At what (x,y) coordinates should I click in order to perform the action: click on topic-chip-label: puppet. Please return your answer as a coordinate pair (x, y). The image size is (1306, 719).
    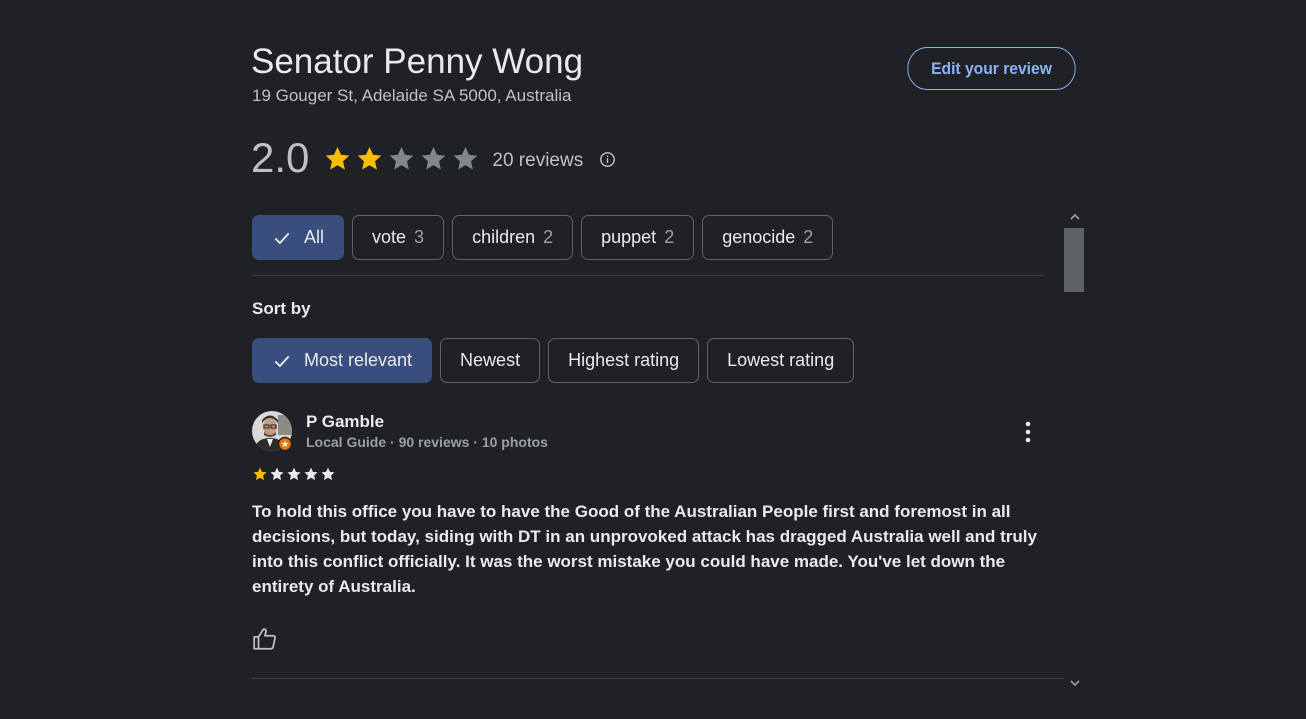
    Looking at the image, I should click on (629, 237).